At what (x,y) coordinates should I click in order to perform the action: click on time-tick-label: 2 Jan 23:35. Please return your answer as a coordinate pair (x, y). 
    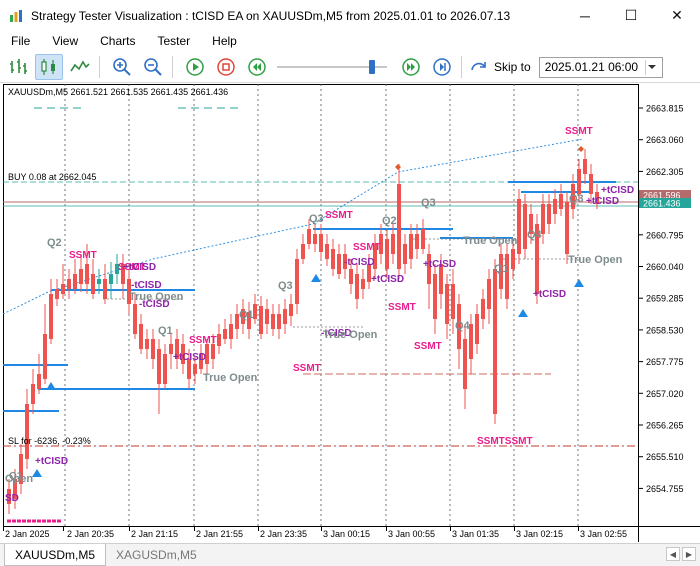
    Looking at the image, I should click on (283, 534).